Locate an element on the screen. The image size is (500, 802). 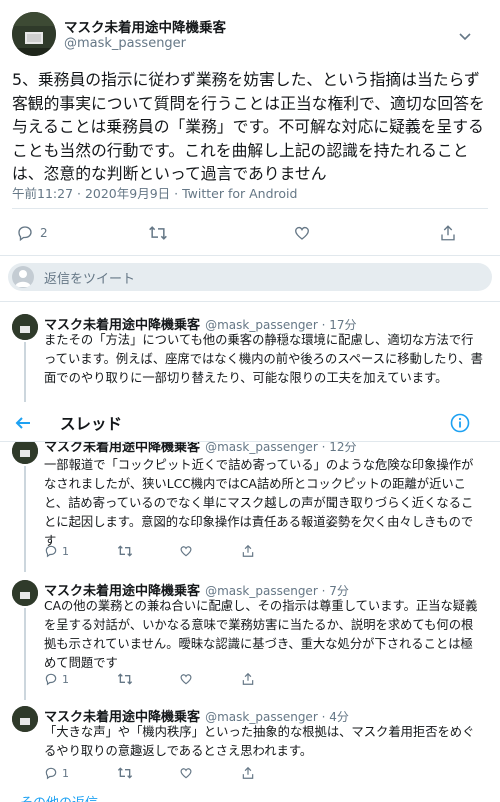
reply-2-actions: 1 is located at coordinates (149, 551).